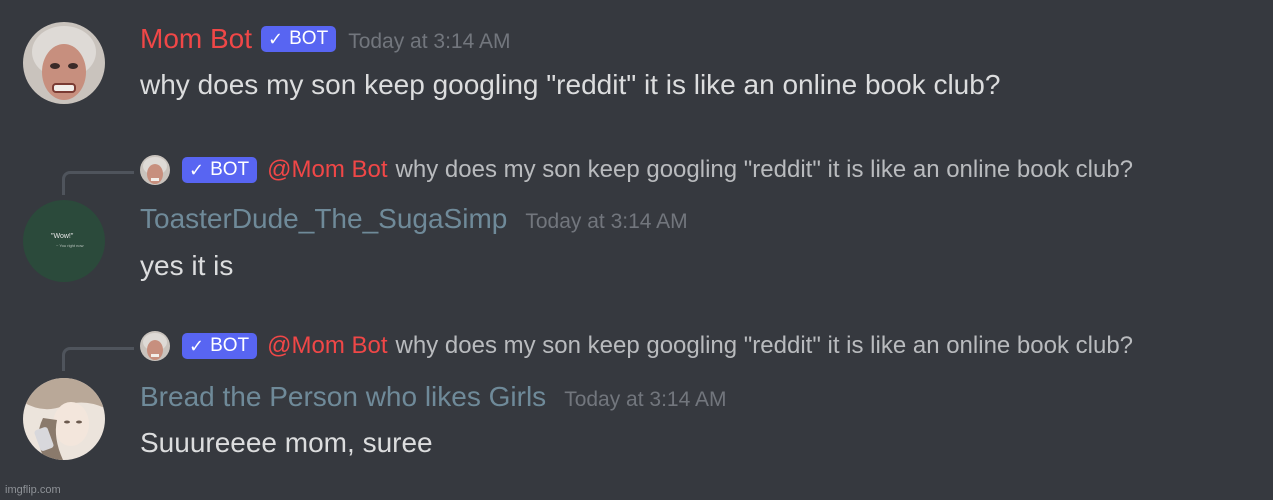  What do you see at coordinates (64, 241) in the screenshot?
I see `toasterdude-avatar: "Wow!" ~ You right now` at bounding box center [64, 241].